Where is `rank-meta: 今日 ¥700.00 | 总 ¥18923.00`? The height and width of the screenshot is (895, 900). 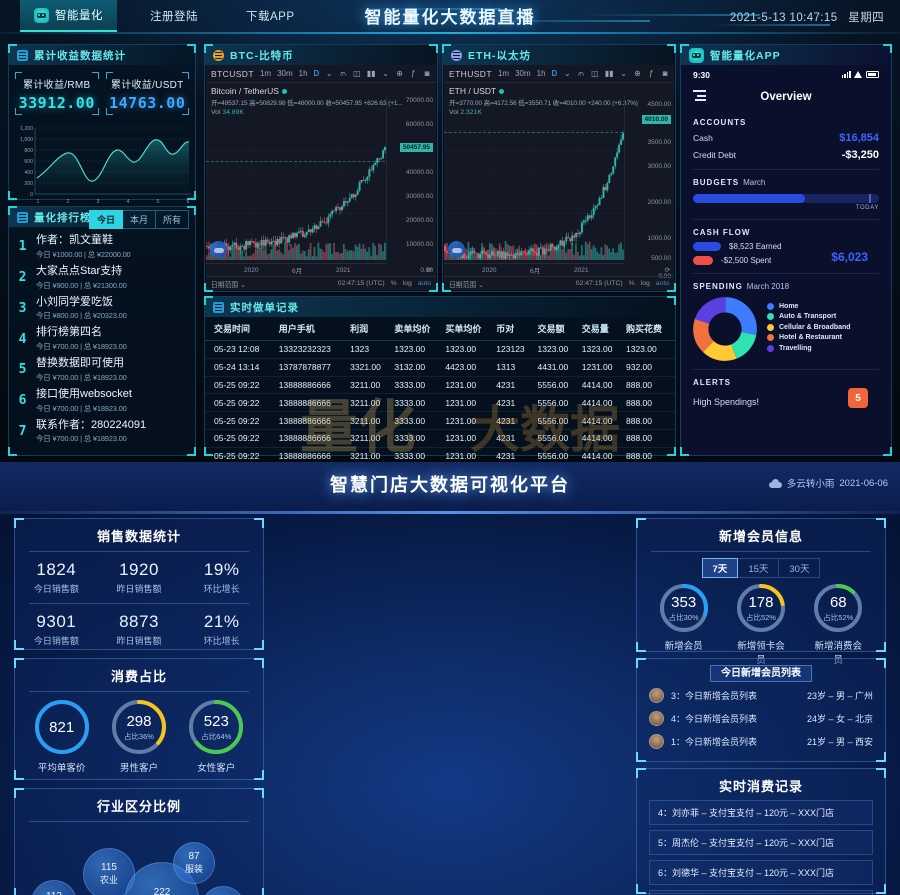
rank-meta: 今日 ¥700.00 | 总 ¥18923.00 is located at coordinates (81, 439).